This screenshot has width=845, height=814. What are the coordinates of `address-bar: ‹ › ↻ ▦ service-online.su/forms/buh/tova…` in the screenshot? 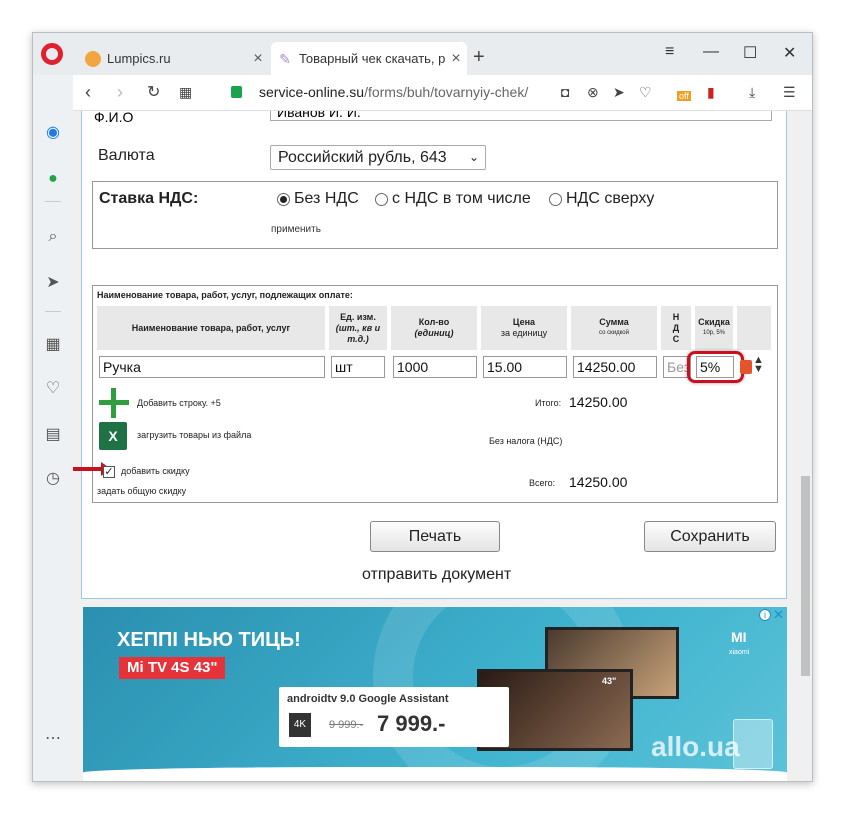 It's located at (442, 93).